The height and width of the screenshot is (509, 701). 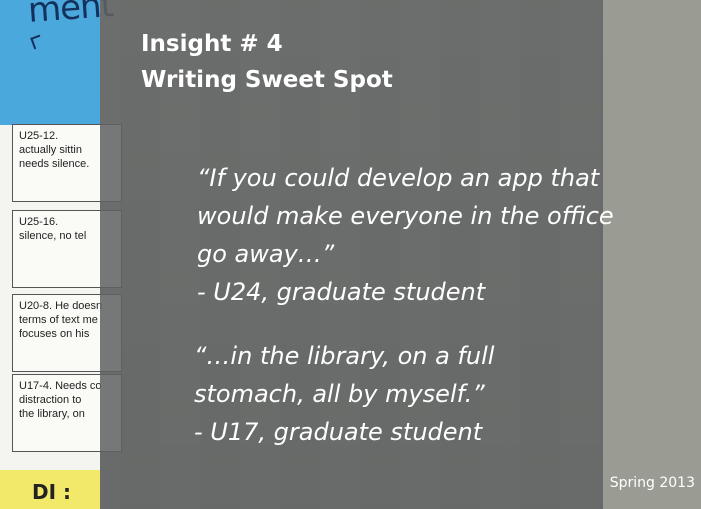 I want to click on quote-line: go away…”, so click(x=266, y=254).